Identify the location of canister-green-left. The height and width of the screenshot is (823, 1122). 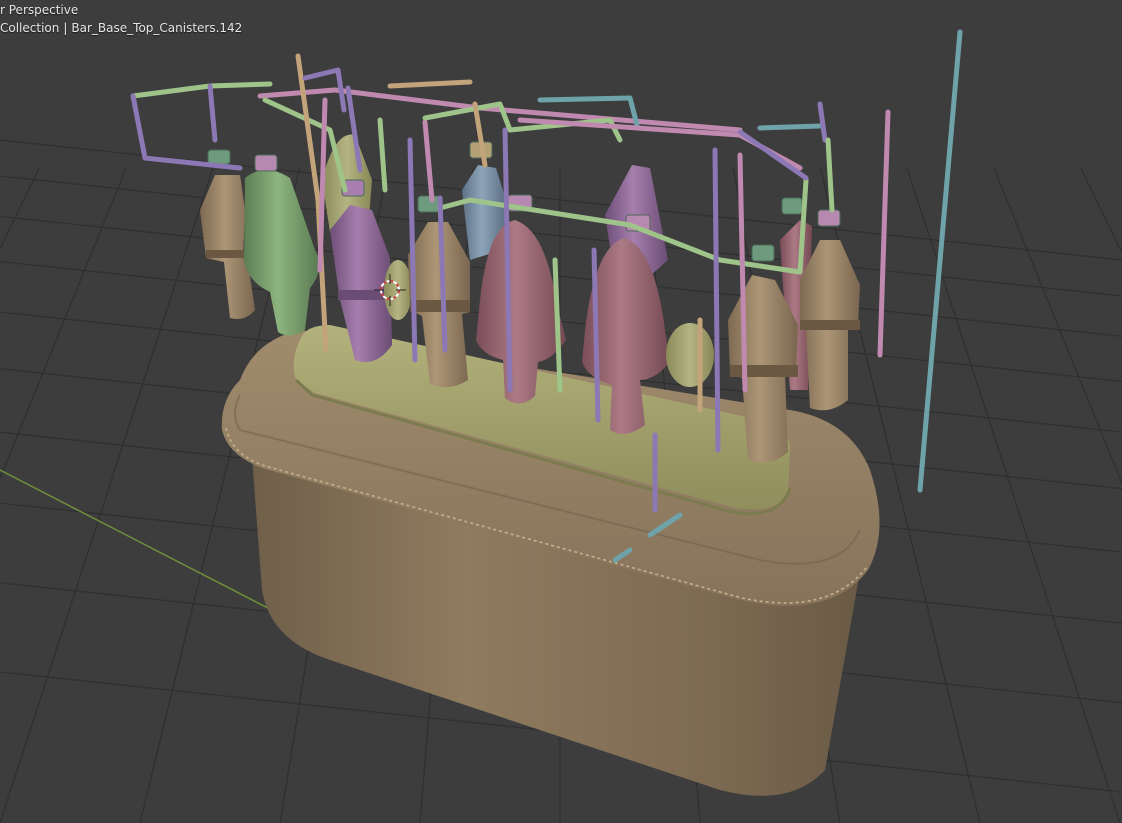
(282, 253).